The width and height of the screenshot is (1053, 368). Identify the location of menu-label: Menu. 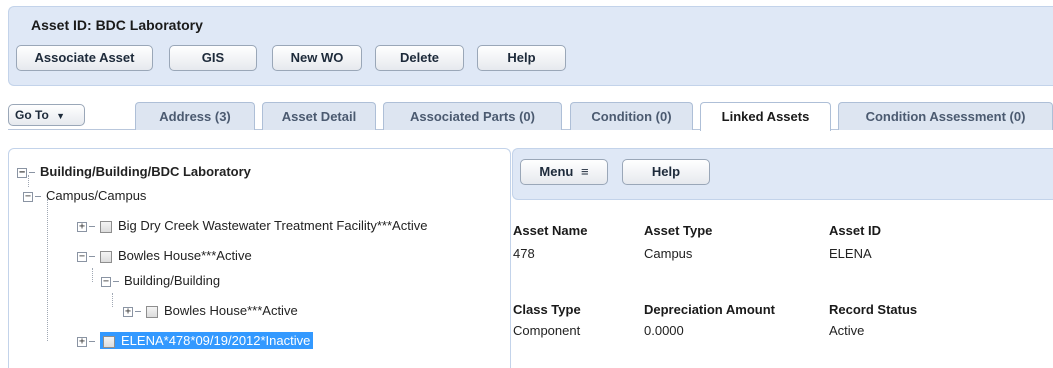
(556, 171).